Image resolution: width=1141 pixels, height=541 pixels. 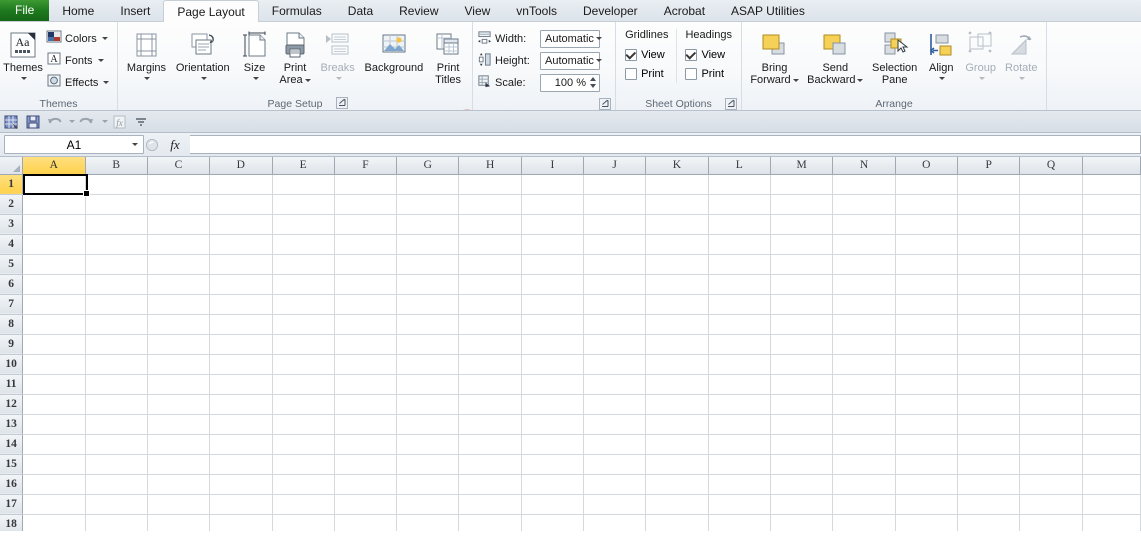 I want to click on theme-effects-caret, so click(x=106, y=82).